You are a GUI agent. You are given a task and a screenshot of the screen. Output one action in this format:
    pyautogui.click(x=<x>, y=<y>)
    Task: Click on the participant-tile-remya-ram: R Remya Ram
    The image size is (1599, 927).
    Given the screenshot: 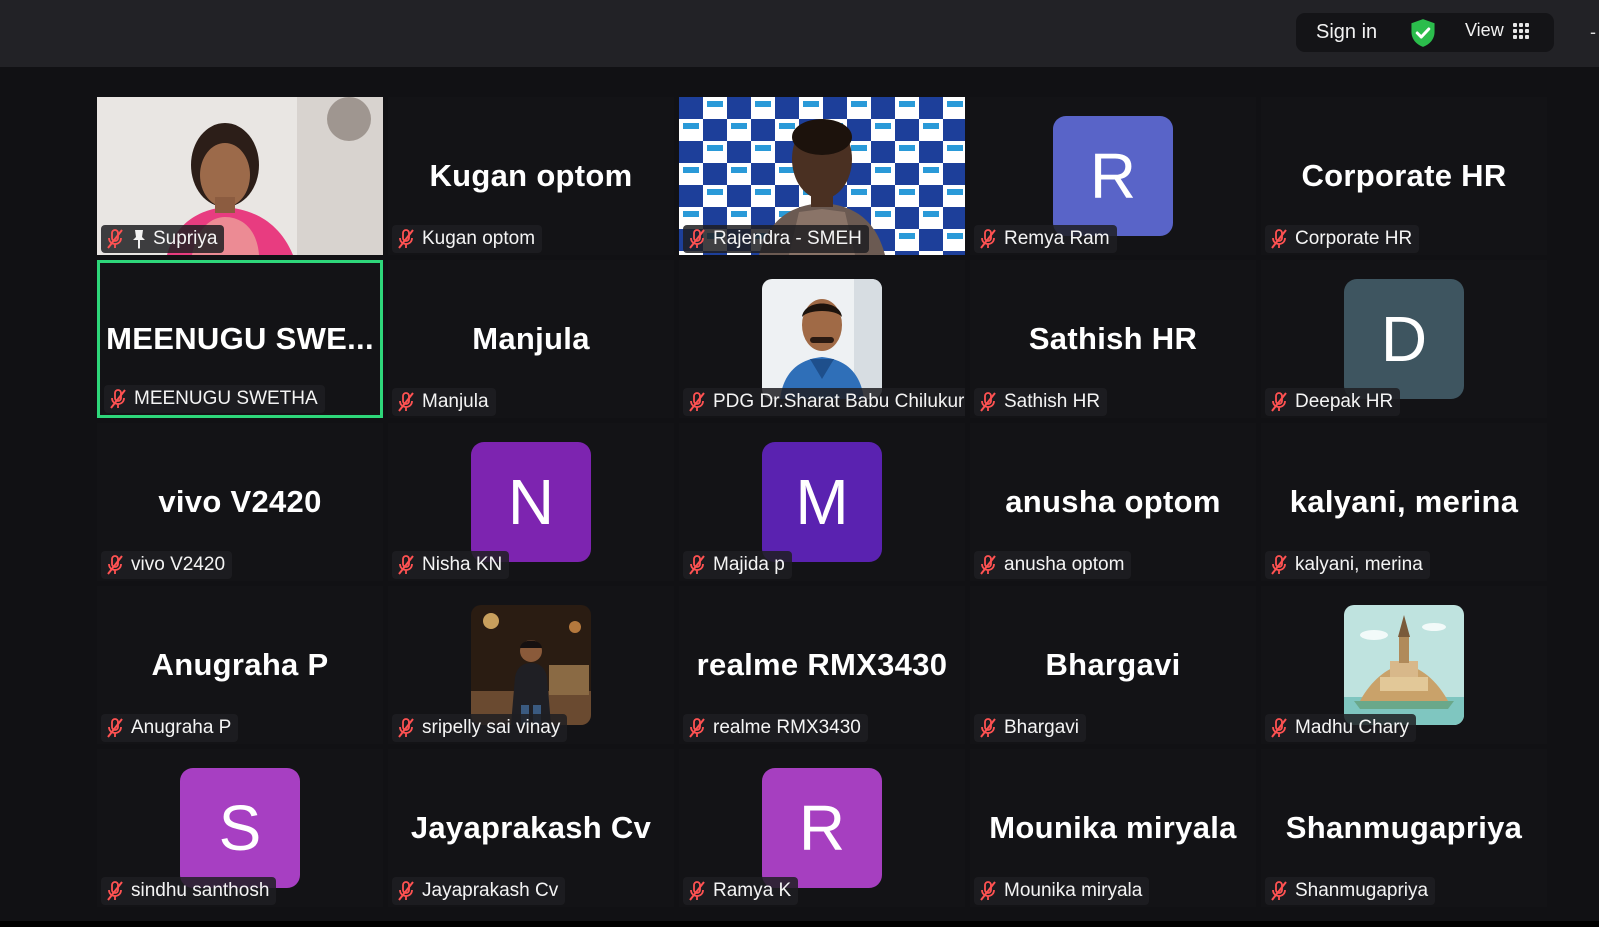 What is the action you would take?
    pyautogui.click(x=1113, y=176)
    